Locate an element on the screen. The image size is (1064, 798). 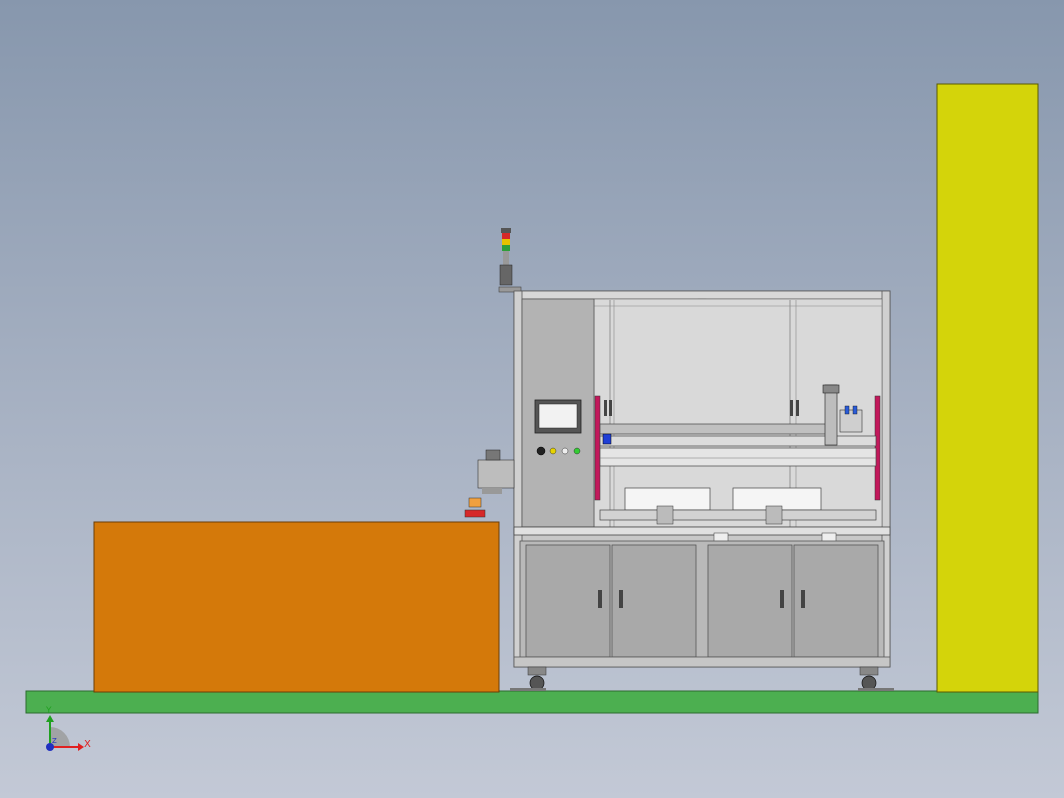
cabinet-base is located at coordinates (702, 662).